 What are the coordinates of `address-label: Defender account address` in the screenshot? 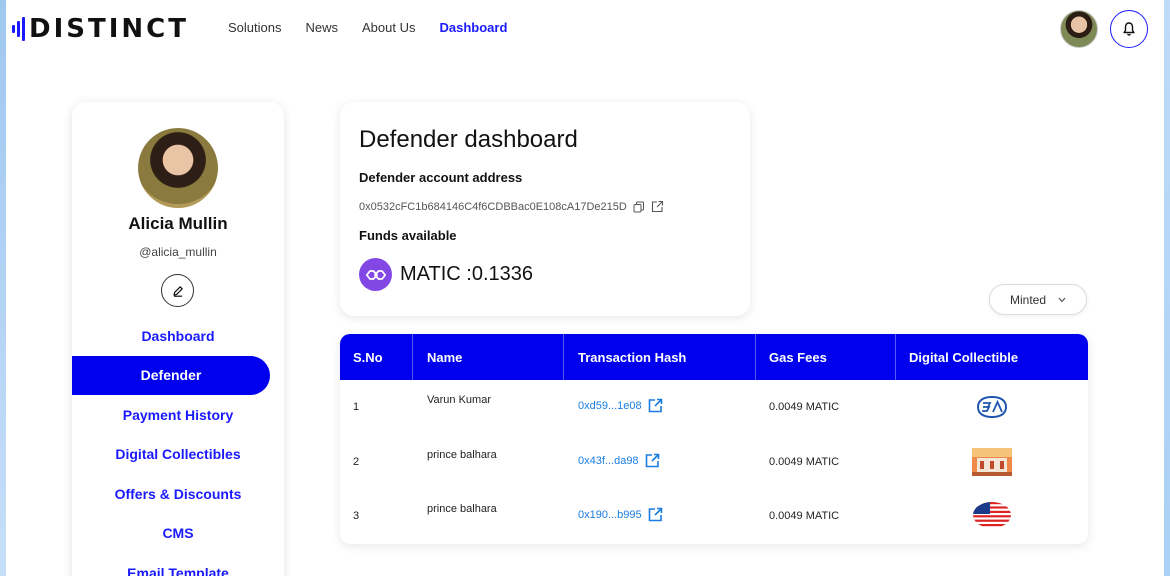 It's located at (441, 177).